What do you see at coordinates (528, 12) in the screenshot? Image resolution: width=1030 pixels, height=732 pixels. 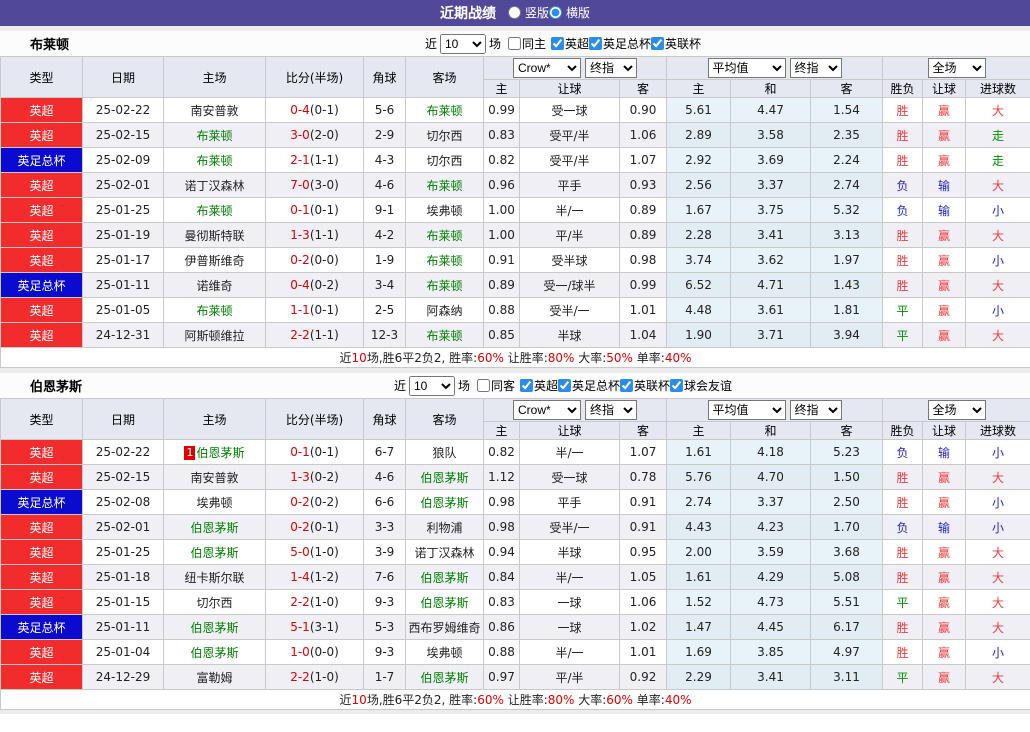 I see `layout-radio-vertical: 竖版` at bounding box center [528, 12].